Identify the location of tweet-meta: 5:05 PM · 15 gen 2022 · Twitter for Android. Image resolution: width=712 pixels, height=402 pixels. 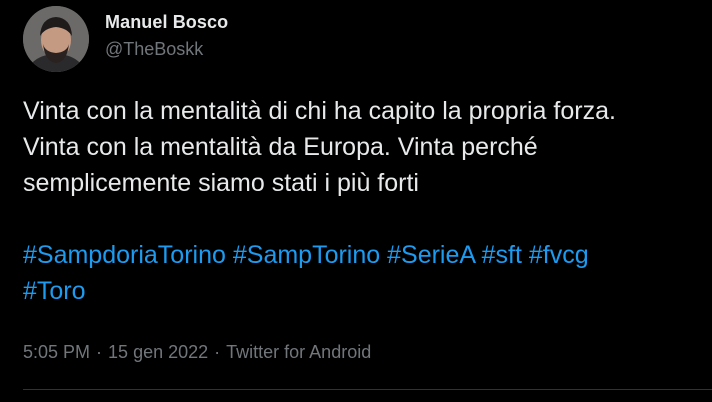
(197, 352).